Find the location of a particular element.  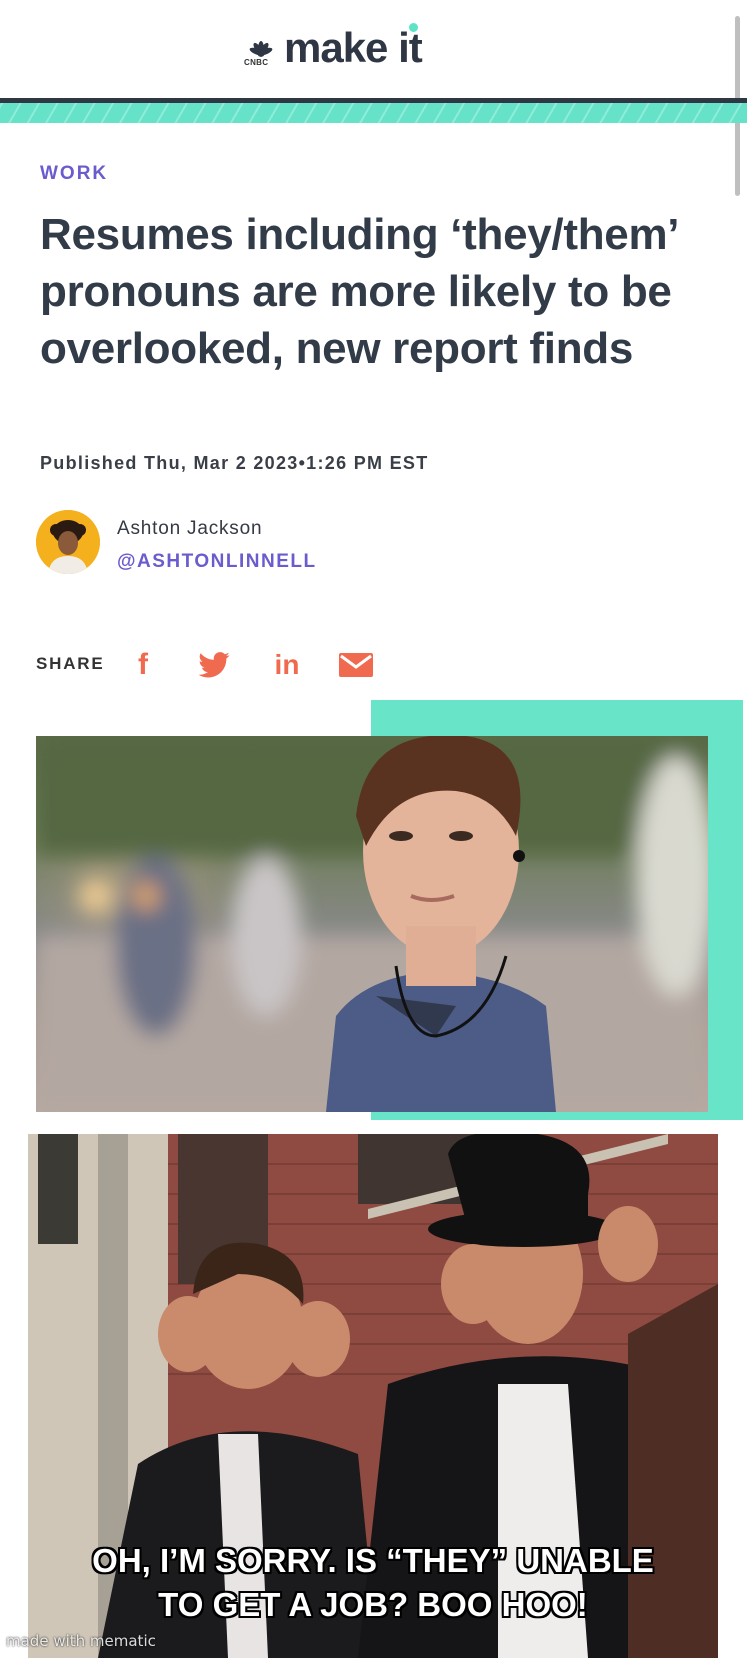

share-label: SHARE is located at coordinates (70, 663).